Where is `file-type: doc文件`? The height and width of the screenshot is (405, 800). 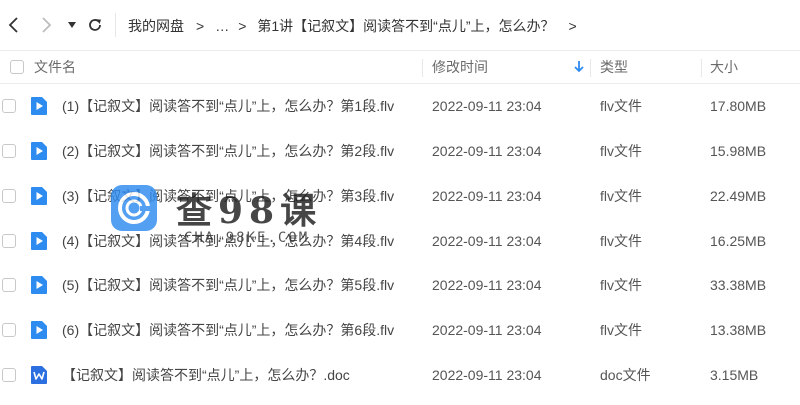
file-type: doc文件 is located at coordinates (625, 375).